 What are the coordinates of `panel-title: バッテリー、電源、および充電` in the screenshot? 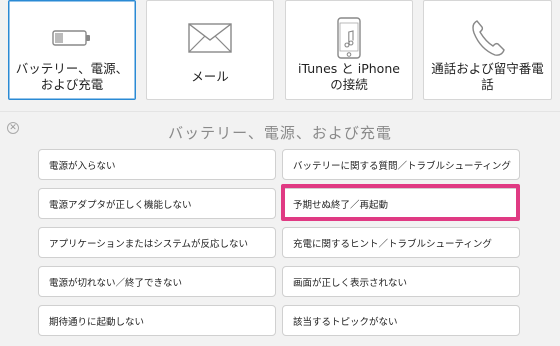 It's located at (280, 133).